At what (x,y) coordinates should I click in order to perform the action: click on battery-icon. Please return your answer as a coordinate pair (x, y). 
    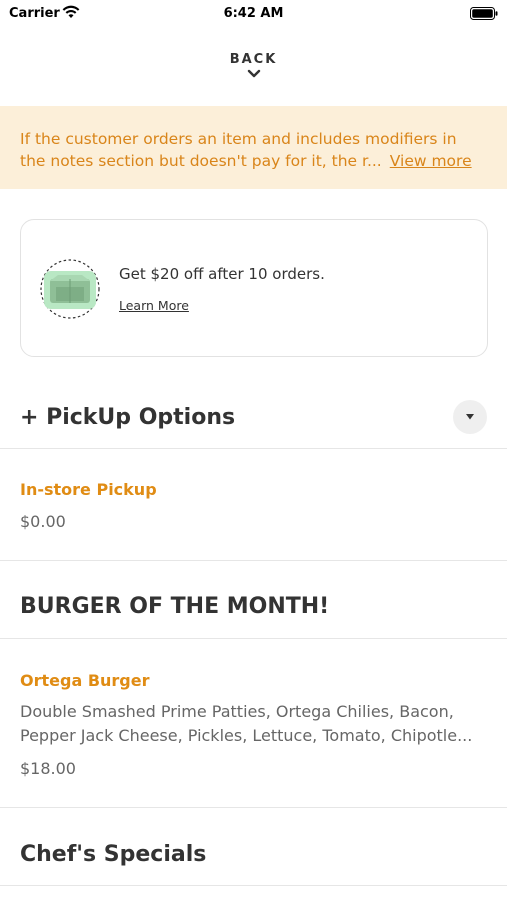
    Looking at the image, I should click on (484, 13).